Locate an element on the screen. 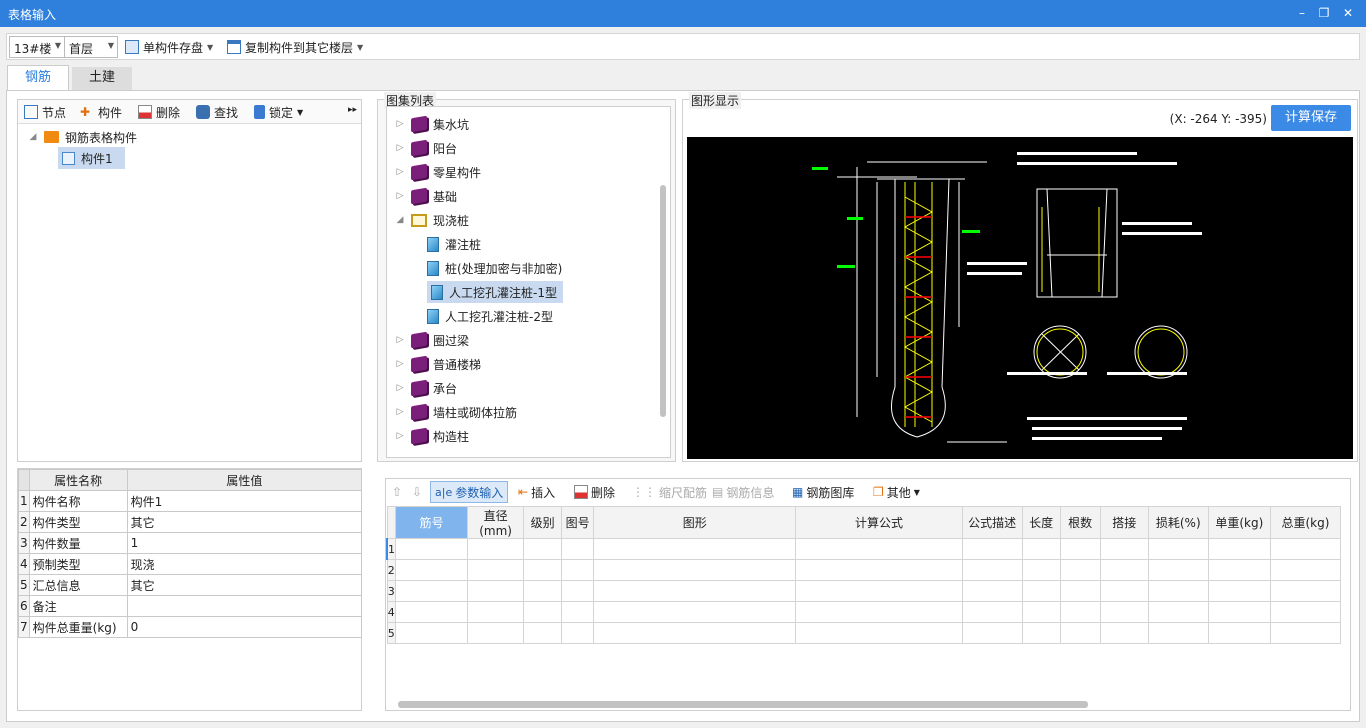  find-button: 查找 is located at coordinates (217, 112).